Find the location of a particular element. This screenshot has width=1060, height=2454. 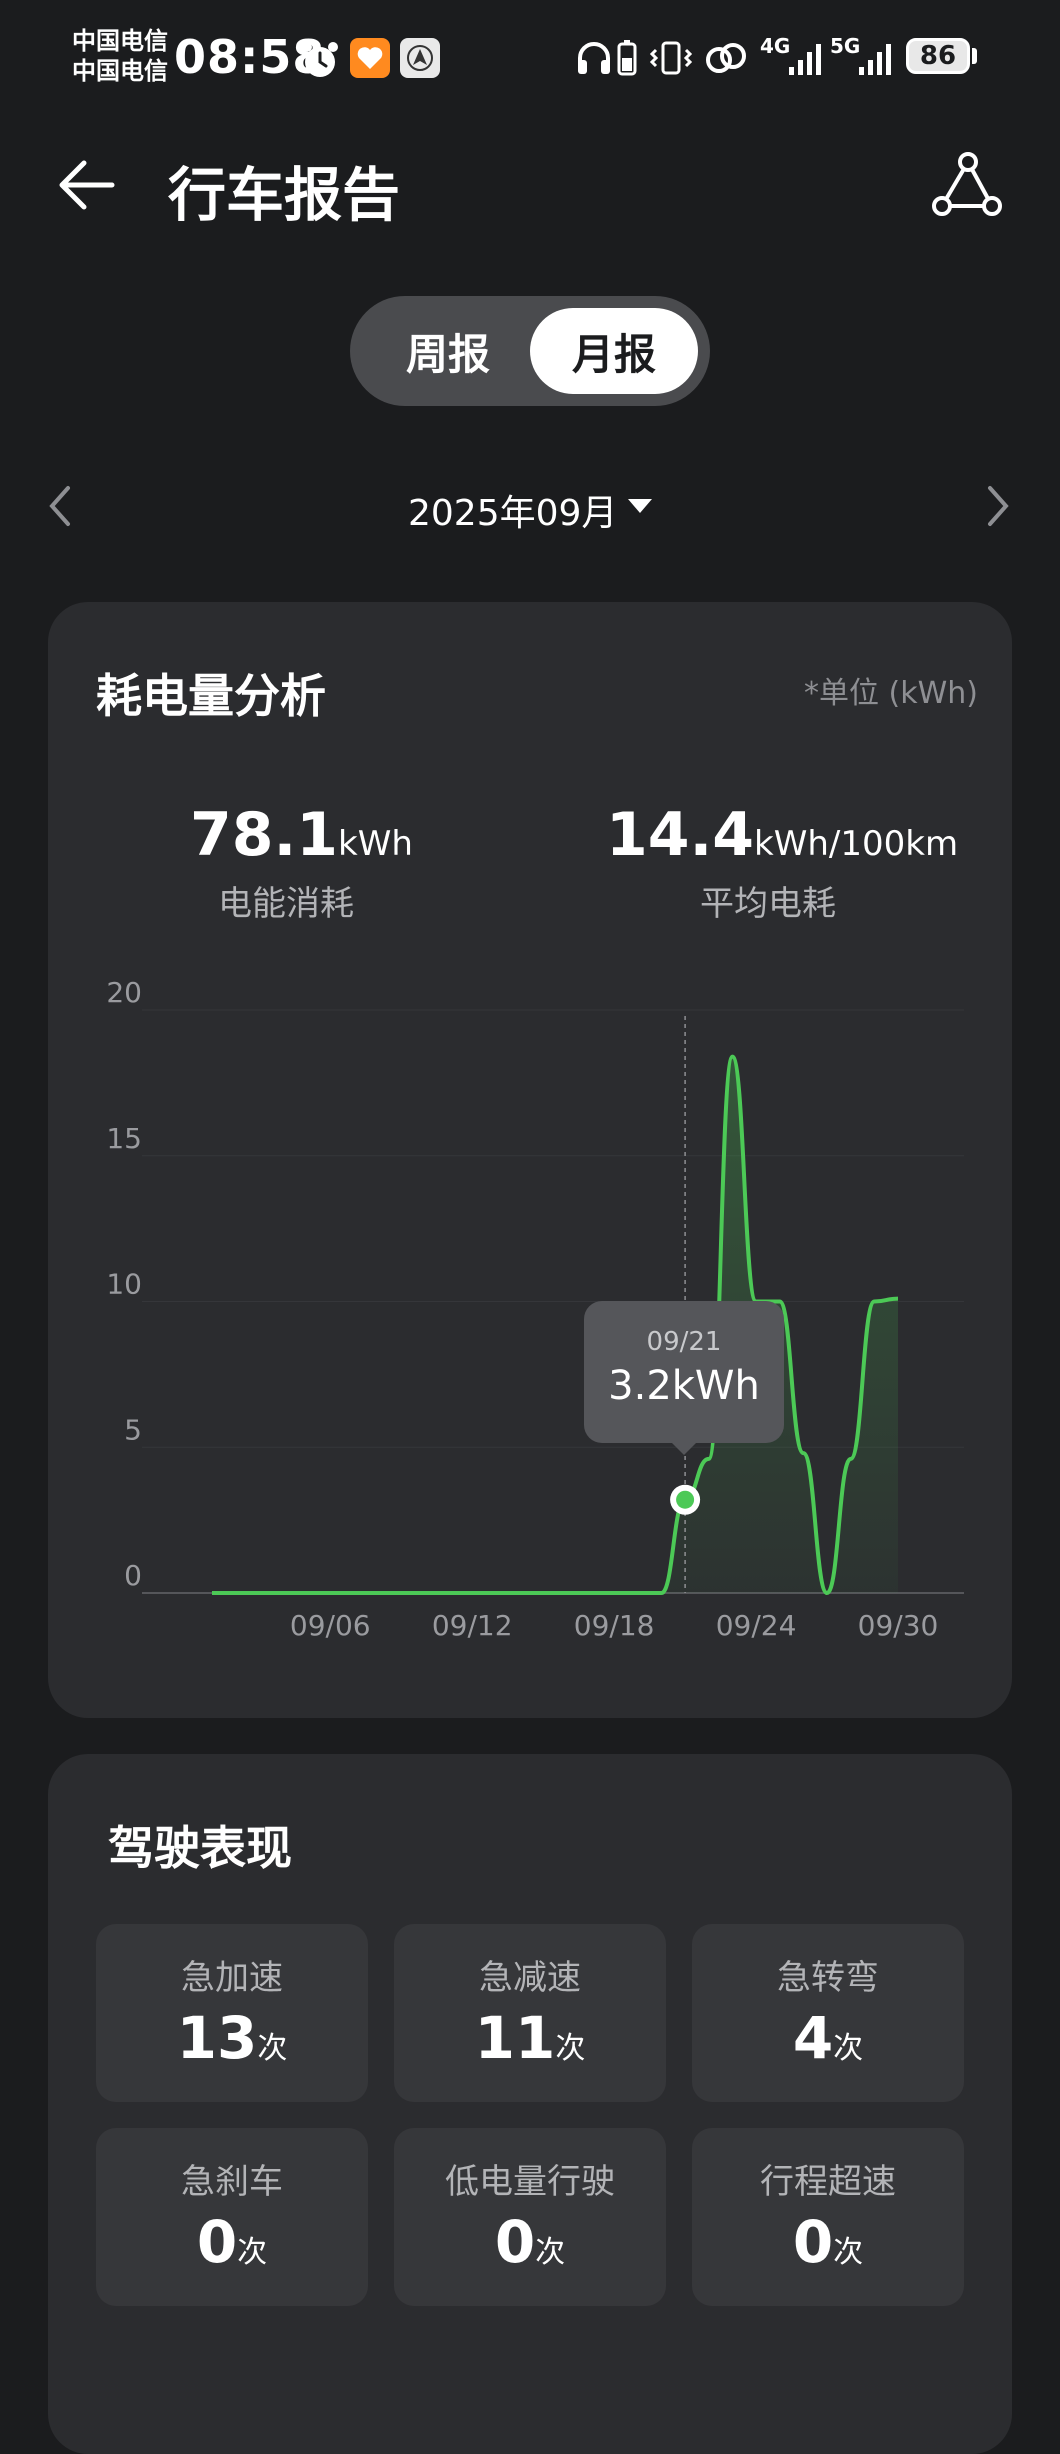

avg-consumption: 14.4kWh/100km is located at coordinates (782, 835).